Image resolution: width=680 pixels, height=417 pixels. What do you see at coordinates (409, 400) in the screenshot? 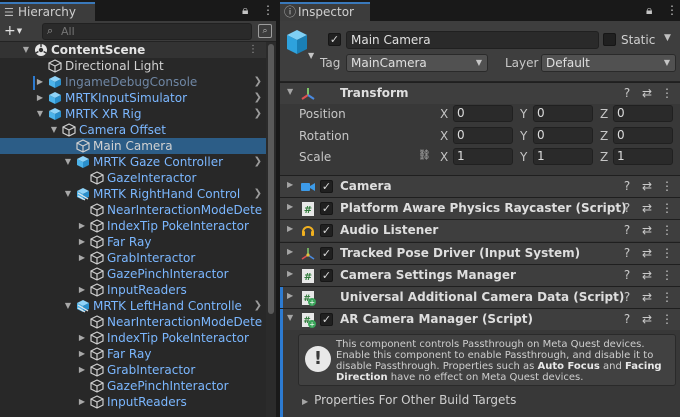
I see `other-build-targets-foldout: ▶ Properties For Other Build Targets` at bounding box center [409, 400].